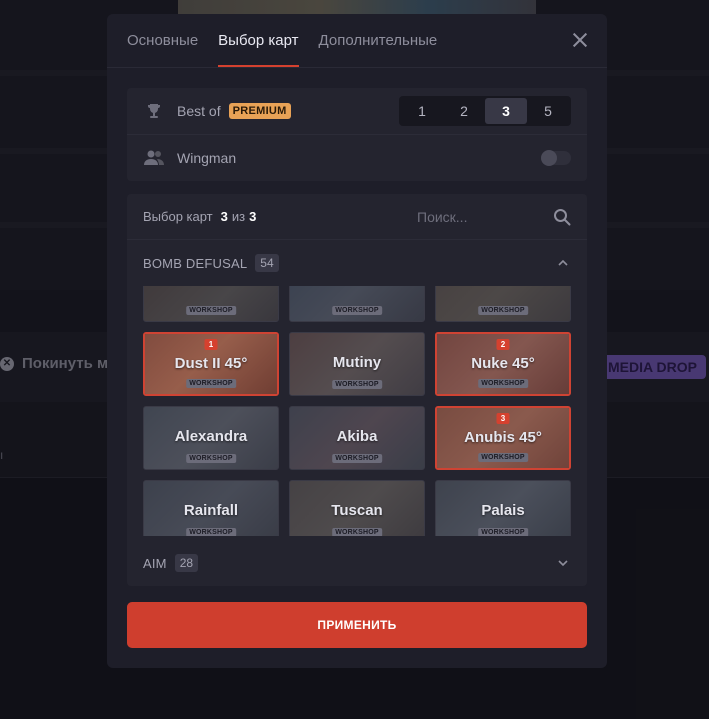 This screenshot has height=719, width=709. I want to click on map-card-akiba: Akiba WORKSHOP, so click(357, 438).